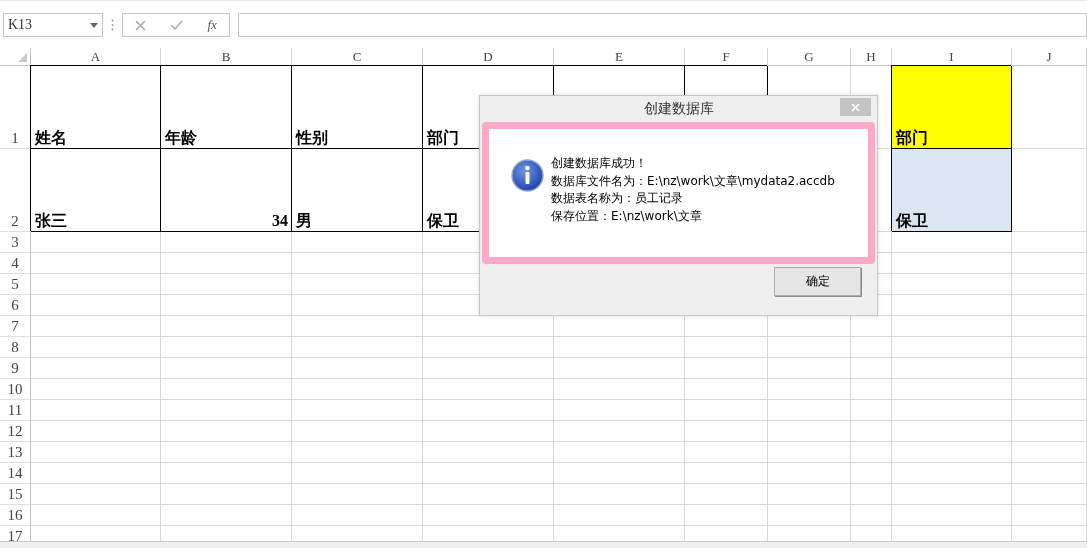  Describe the element at coordinates (15, 431) in the screenshot. I see `row-header: 12` at that location.